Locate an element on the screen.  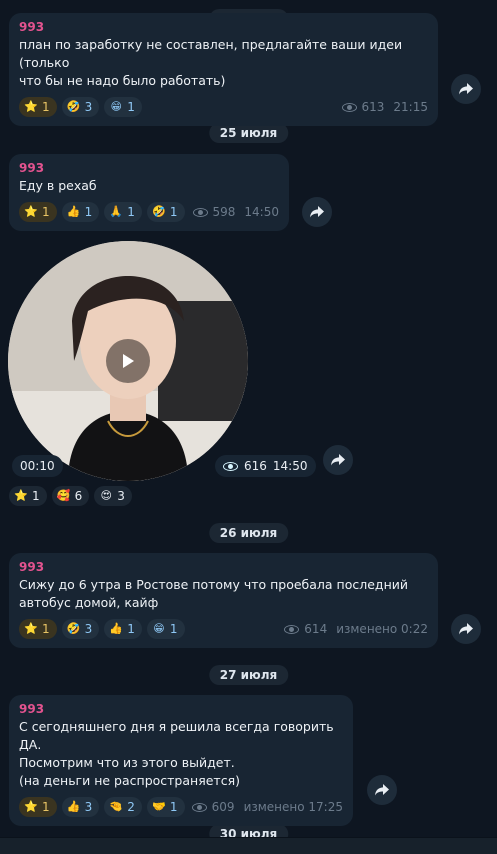
reaction-pinching-hand: 🤏 2 is located at coordinates (123, 807).